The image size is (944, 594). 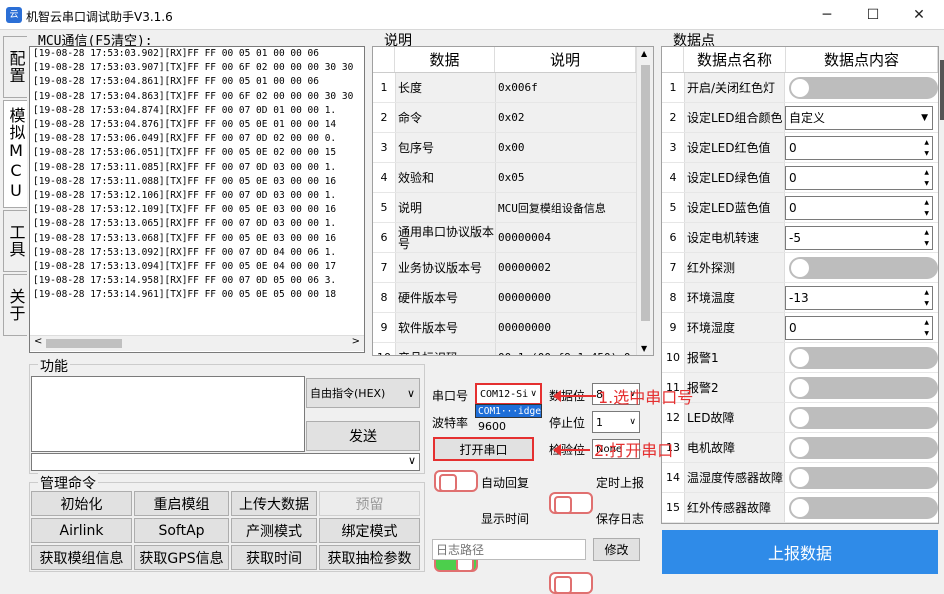 I want to click on scroll-left-icon: <, so click(x=38, y=341).